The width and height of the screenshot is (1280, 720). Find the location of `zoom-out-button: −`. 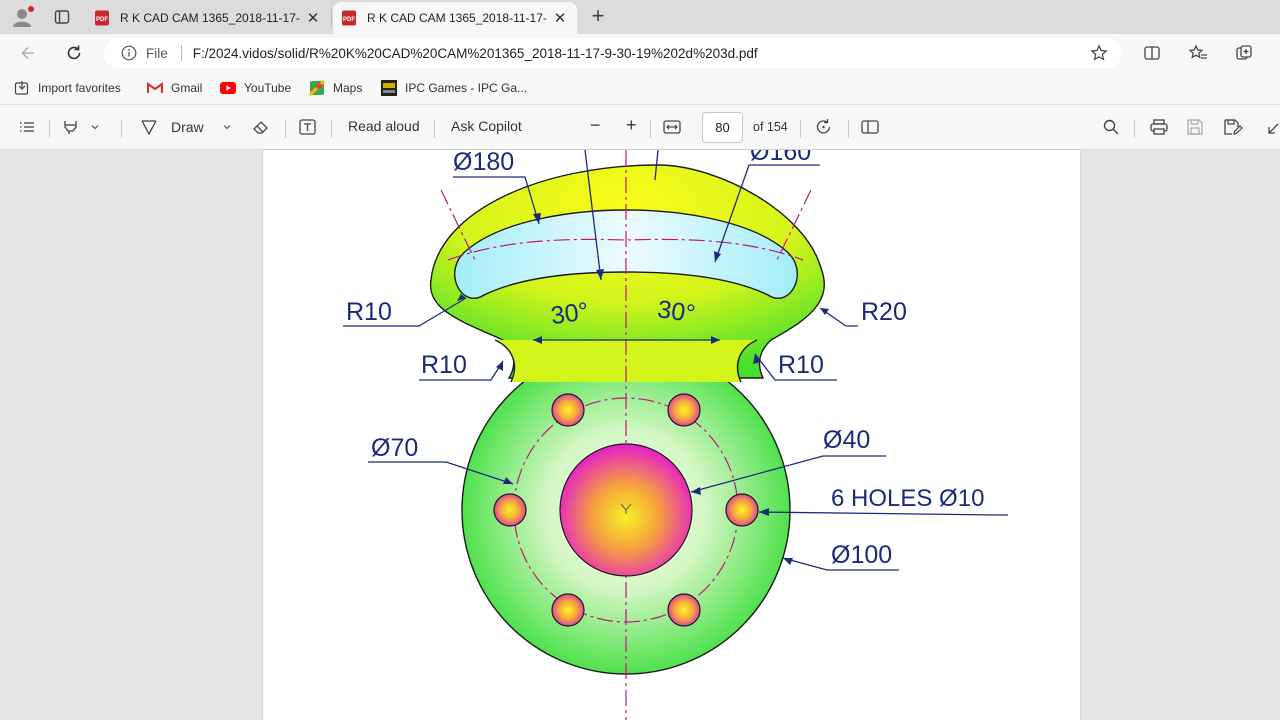

zoom-out-button: − is located at coordinates (595, 125).